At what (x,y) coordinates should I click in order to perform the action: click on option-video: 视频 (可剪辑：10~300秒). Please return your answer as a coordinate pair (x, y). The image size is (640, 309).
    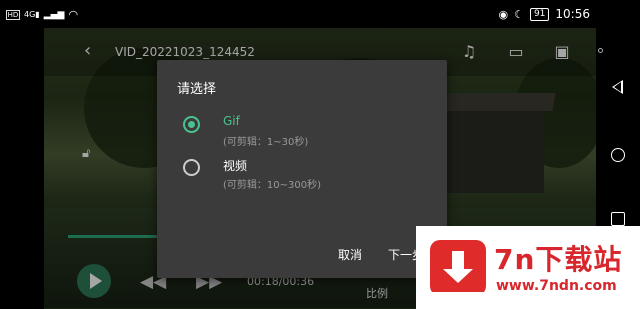
    Looking at the image, I should click on (308, 177).